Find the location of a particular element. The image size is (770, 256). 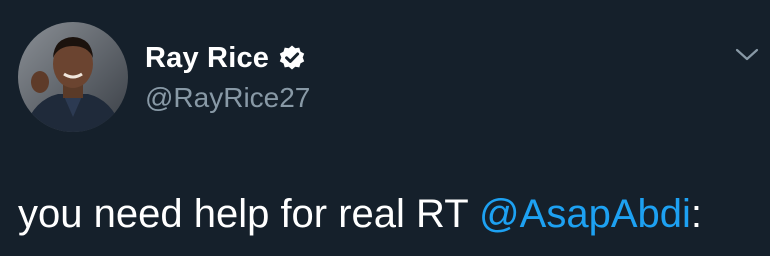

author-name-row: Ray Rice is located at coordinates (225, 58).